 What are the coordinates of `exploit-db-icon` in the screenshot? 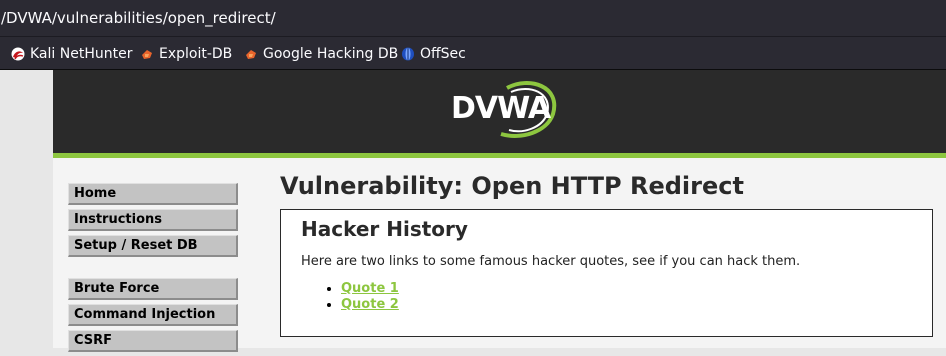 It's located at (147, 54).